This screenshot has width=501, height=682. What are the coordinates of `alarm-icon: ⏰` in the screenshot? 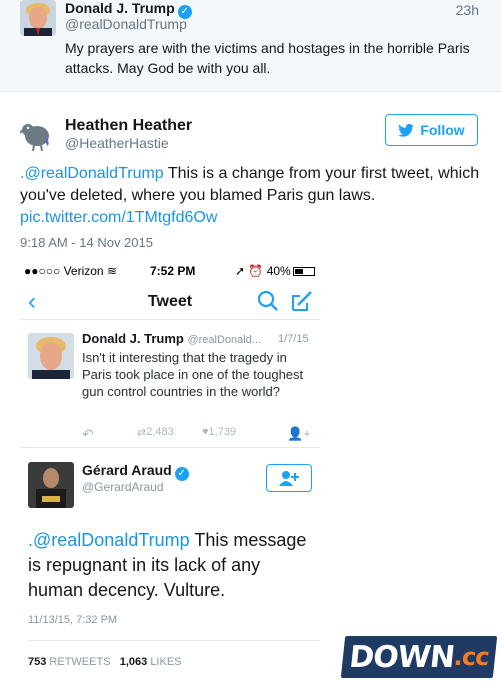 It's located at (256, 271).